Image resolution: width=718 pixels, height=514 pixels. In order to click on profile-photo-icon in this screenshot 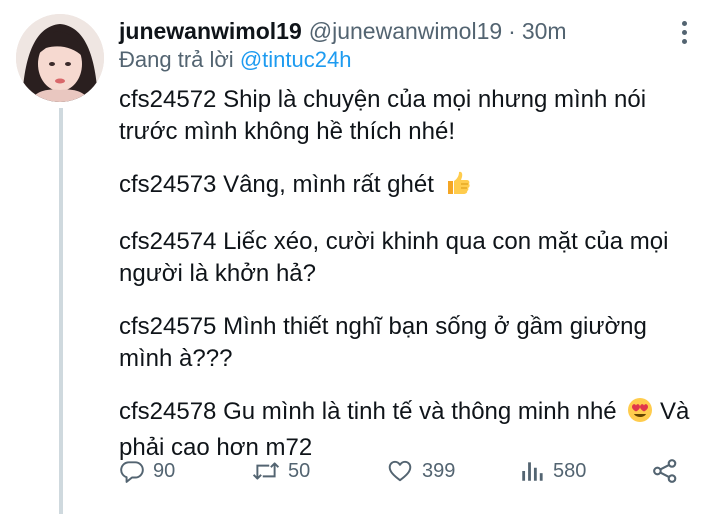, I will do `click(60, 58)`.